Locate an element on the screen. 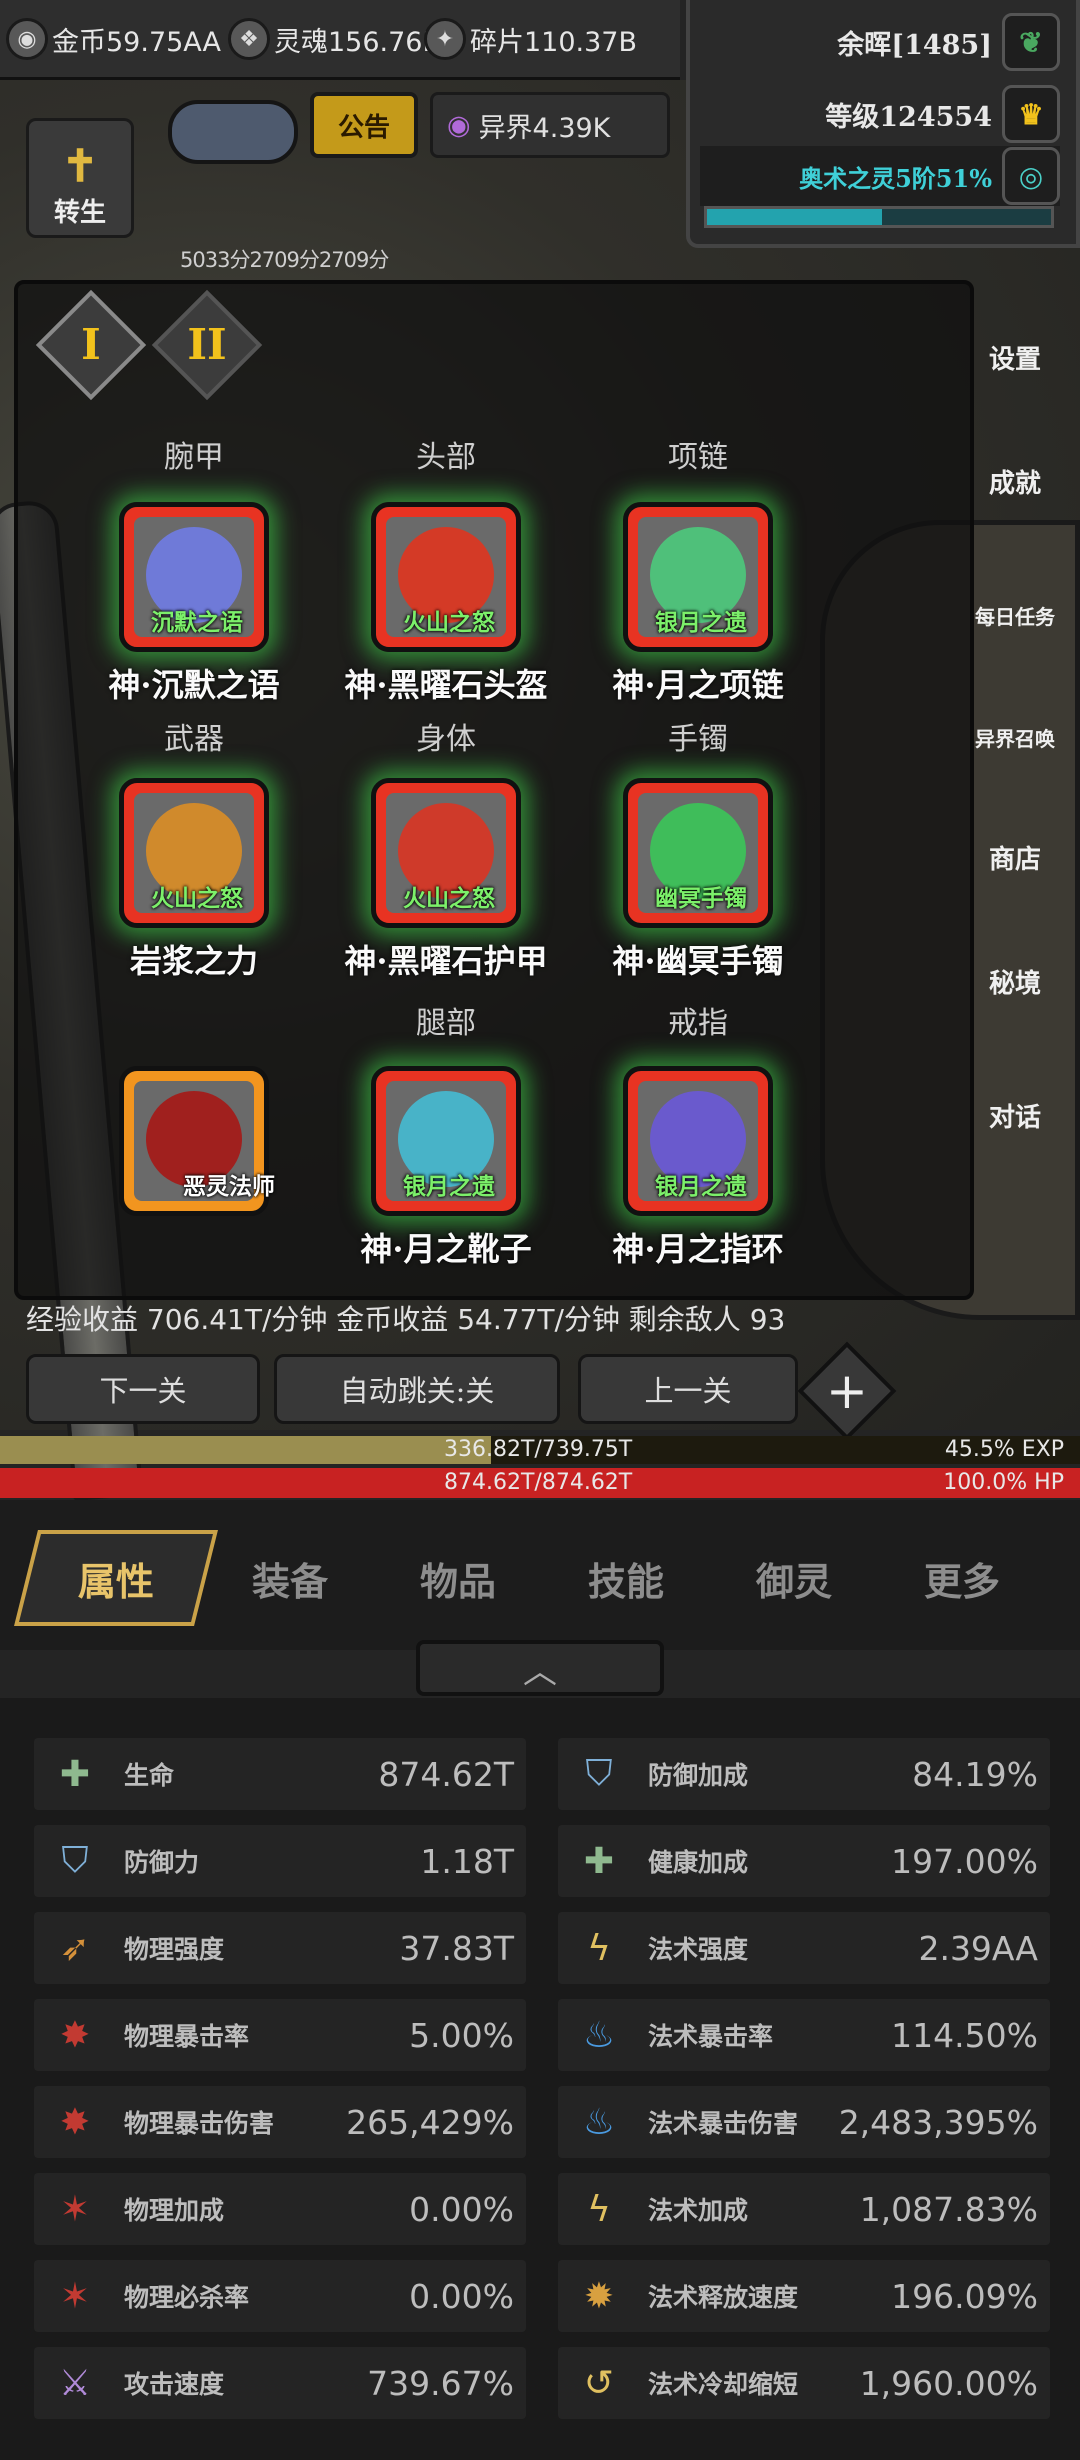 This screenshot has width=1080, height=2460. attribute-label: 防御力 is located at coordinates (162, 1862).